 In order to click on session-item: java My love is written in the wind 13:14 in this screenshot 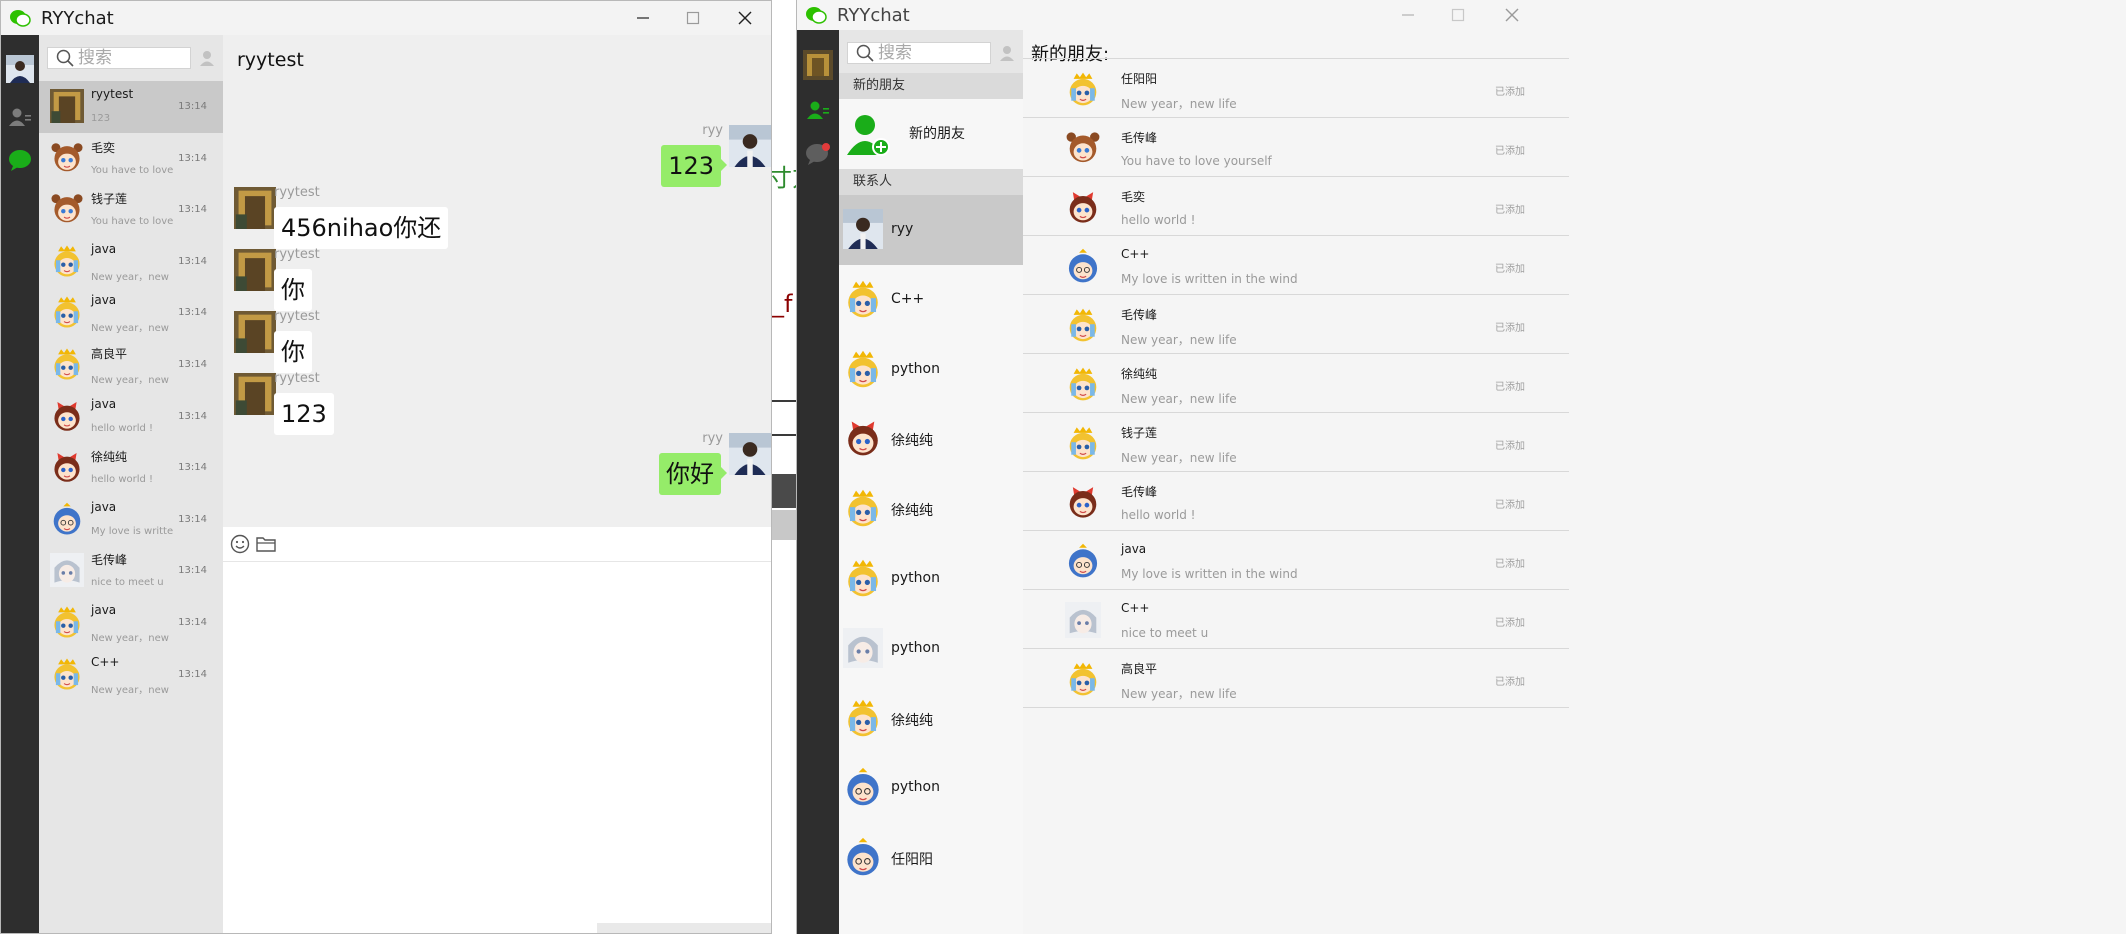, I will do `click(131, 520)`.